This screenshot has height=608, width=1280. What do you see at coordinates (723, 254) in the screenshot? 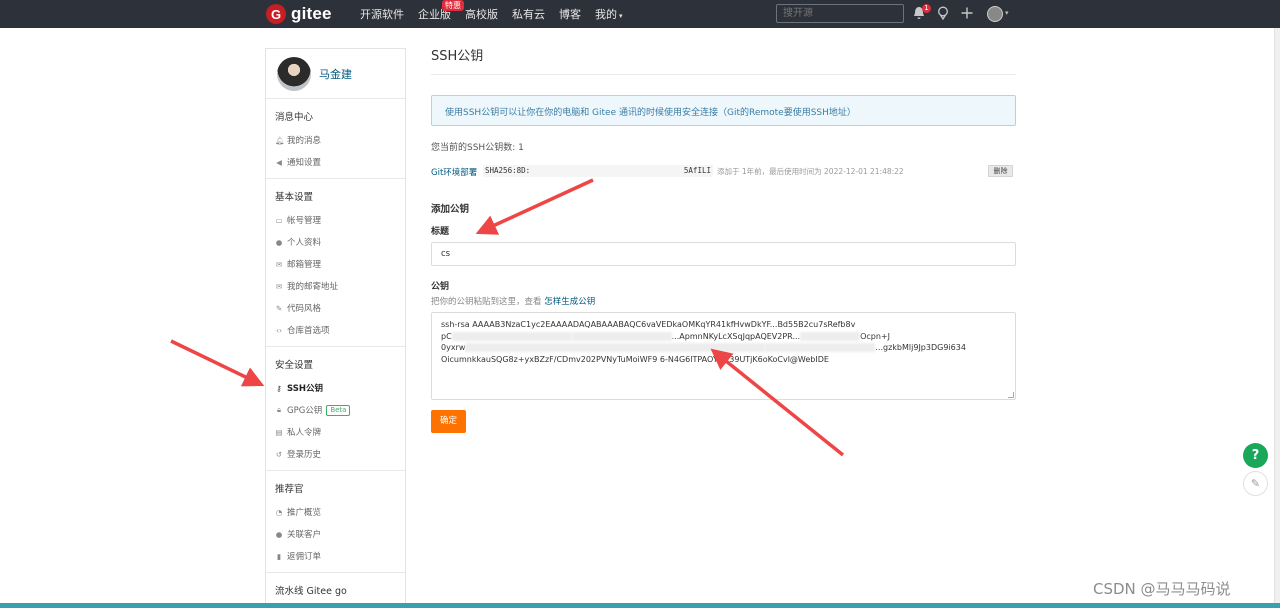
I see `title-input: cs` at bounding box center [723, 254].